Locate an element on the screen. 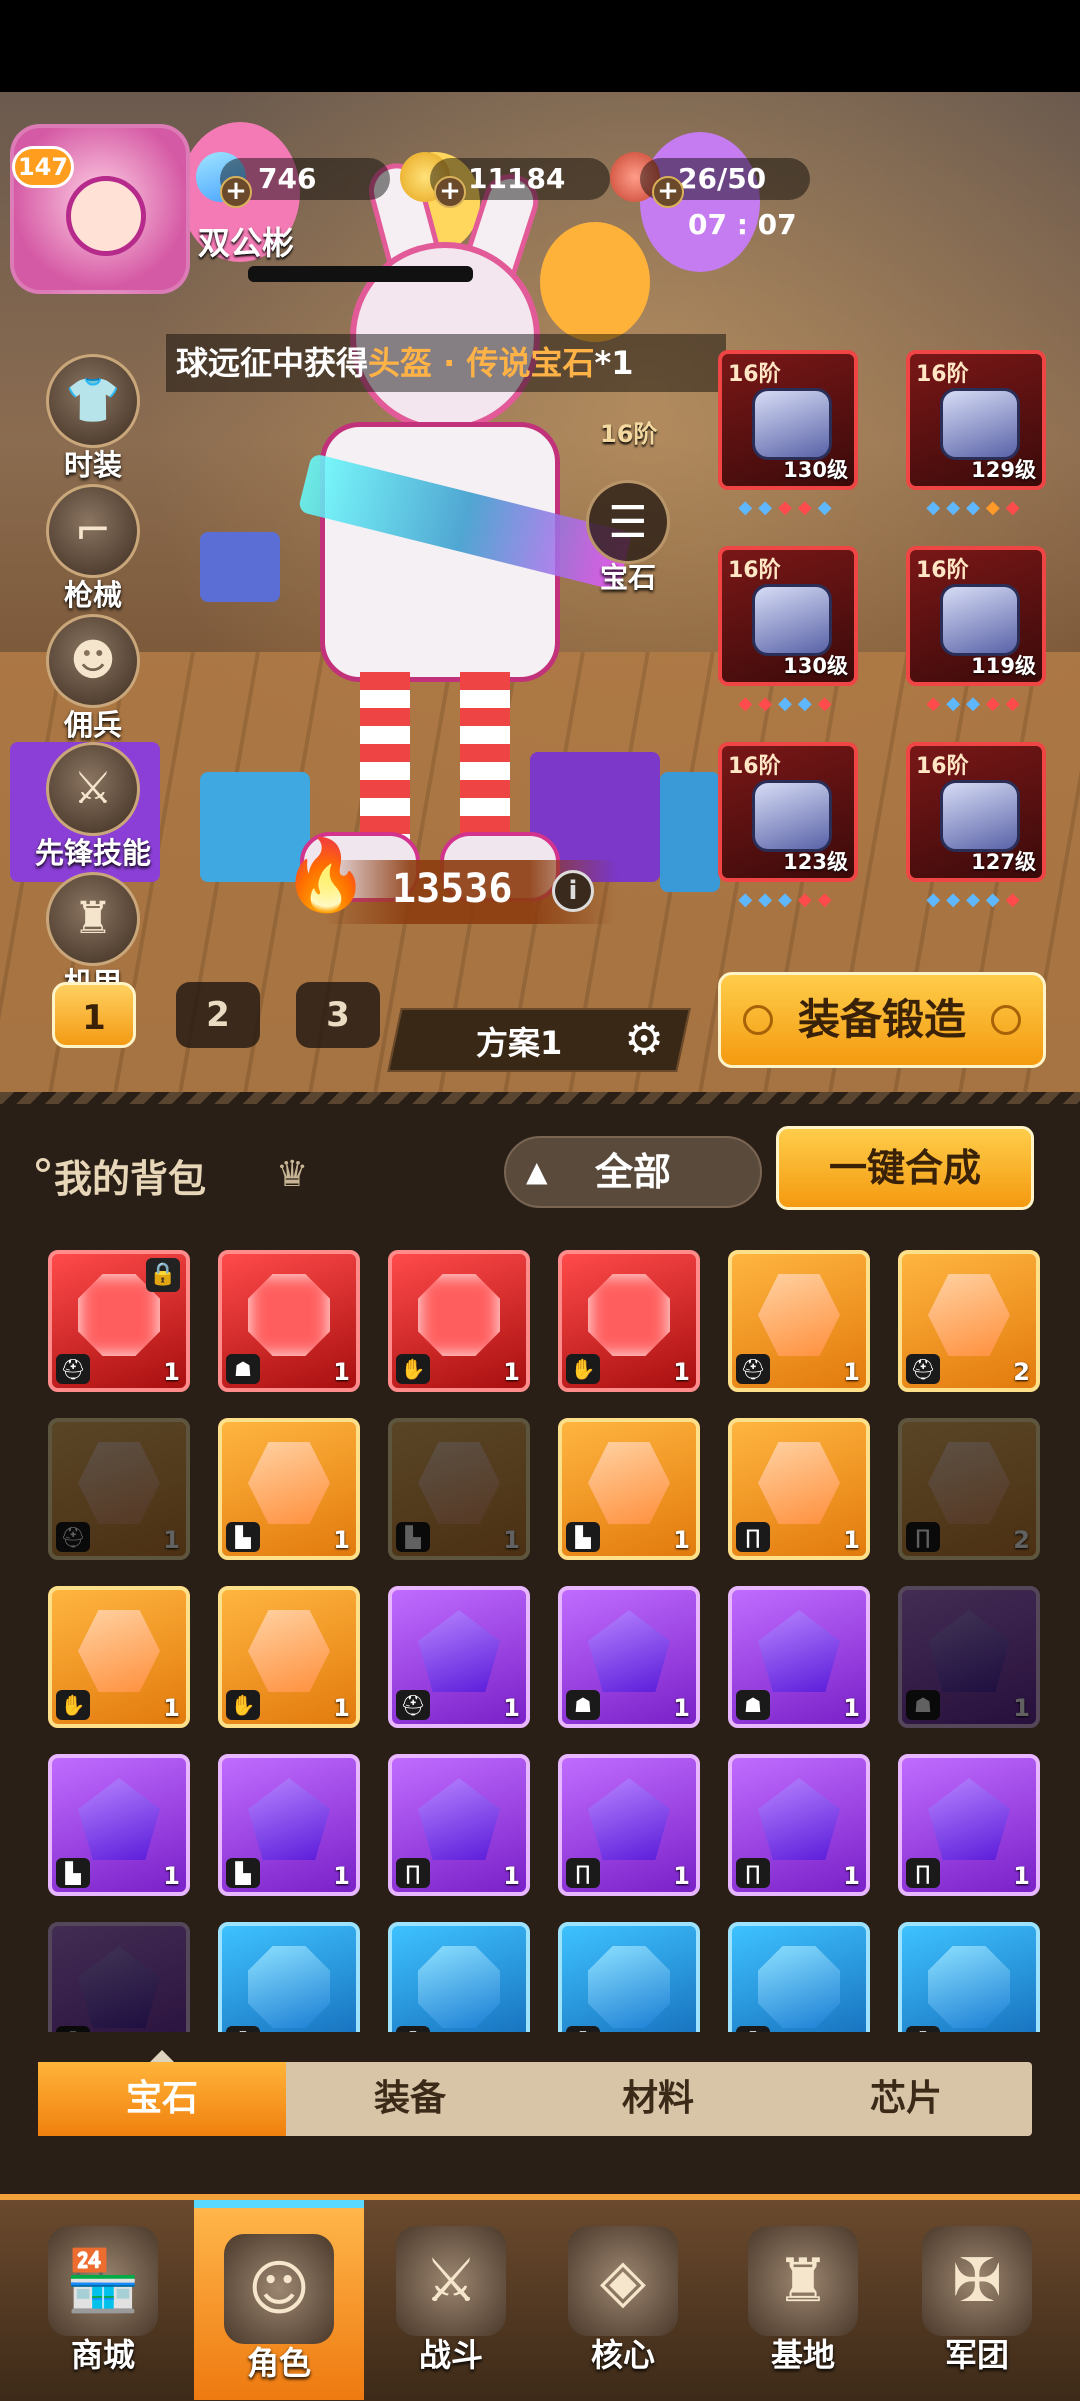 The width and height of the screenshot is (1080, 2401). nav-battle: ⚔ 战斗 is located at coordinates (451, 2300).